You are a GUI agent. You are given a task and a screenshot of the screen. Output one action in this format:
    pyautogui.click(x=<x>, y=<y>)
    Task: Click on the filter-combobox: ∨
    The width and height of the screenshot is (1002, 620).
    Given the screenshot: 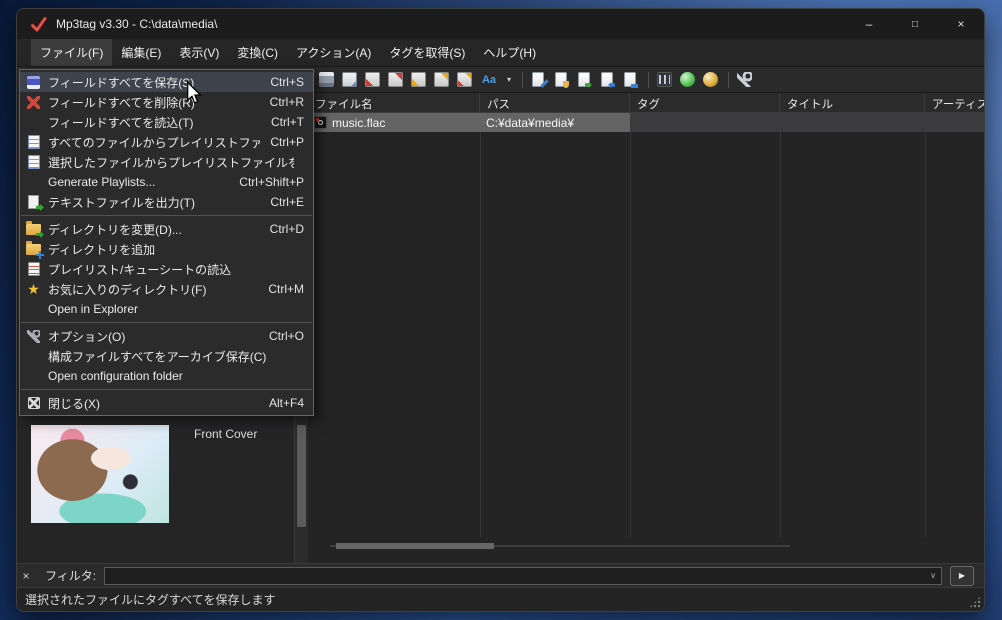 What is the action you would take?
    pyautogui.click(x=523, y=575)
    